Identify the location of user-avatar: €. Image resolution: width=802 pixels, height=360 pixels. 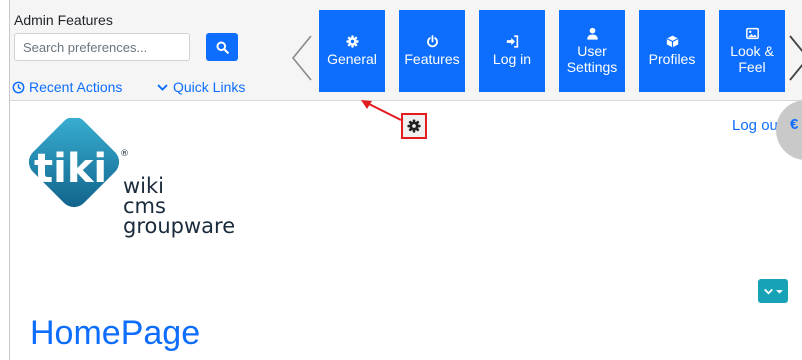
(789, 130).